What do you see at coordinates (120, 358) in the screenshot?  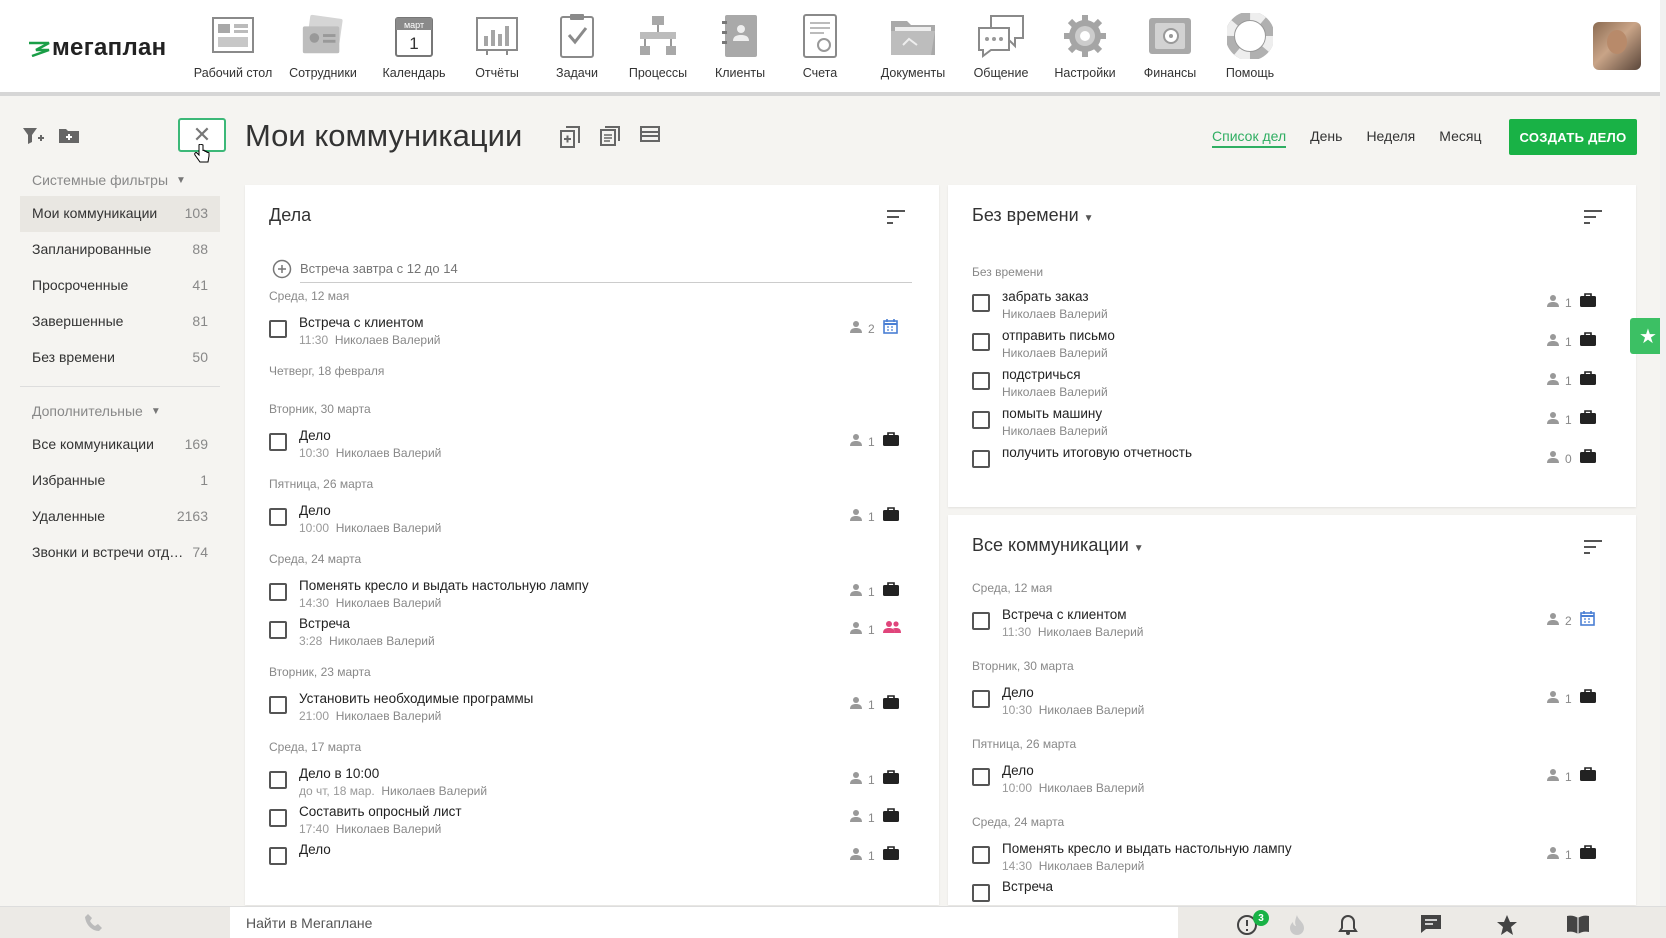 I see `sidebar-filter-item: Без времени 50` at bounding box center [120, 358].